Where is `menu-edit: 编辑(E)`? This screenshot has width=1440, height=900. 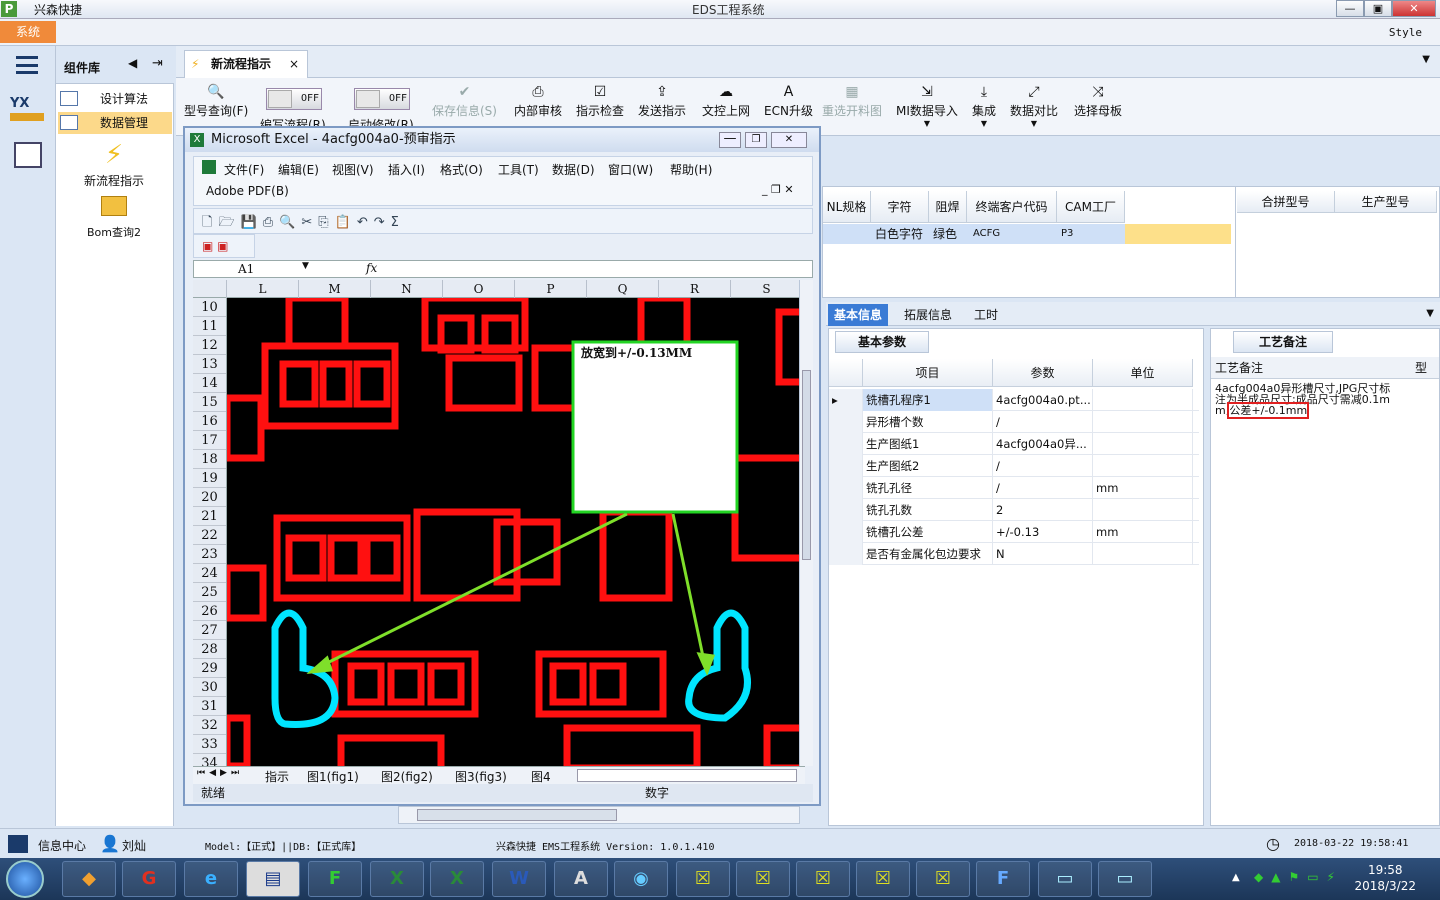 menu-edit: 编辑(E) is located at coordinates (298, 169).